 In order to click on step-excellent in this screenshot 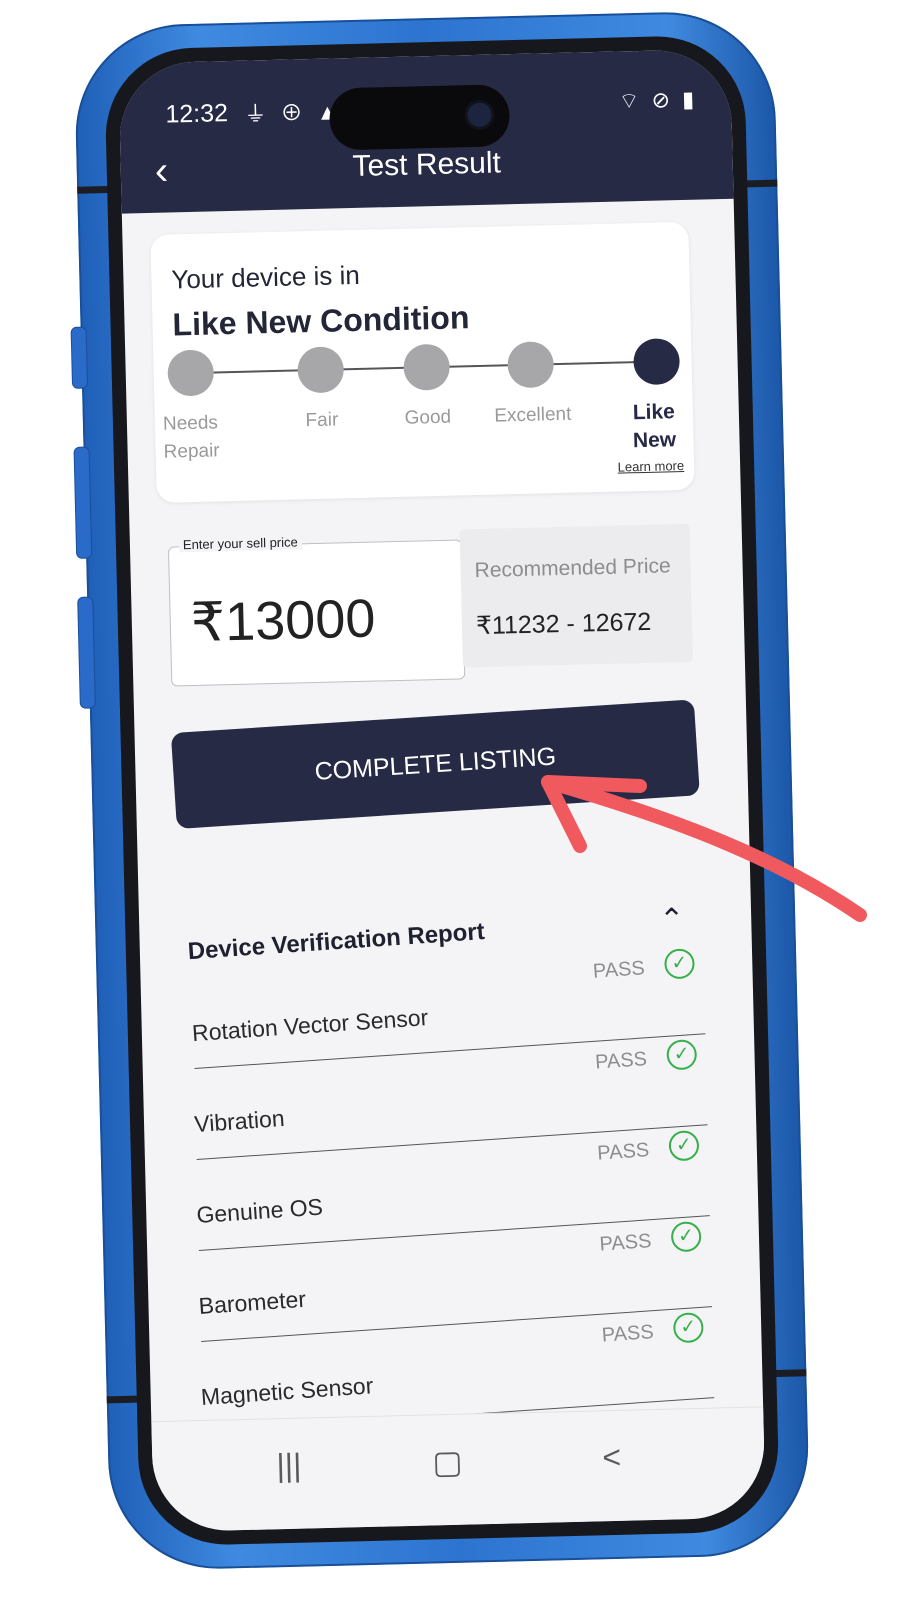, I will do `click(531, 365)`.